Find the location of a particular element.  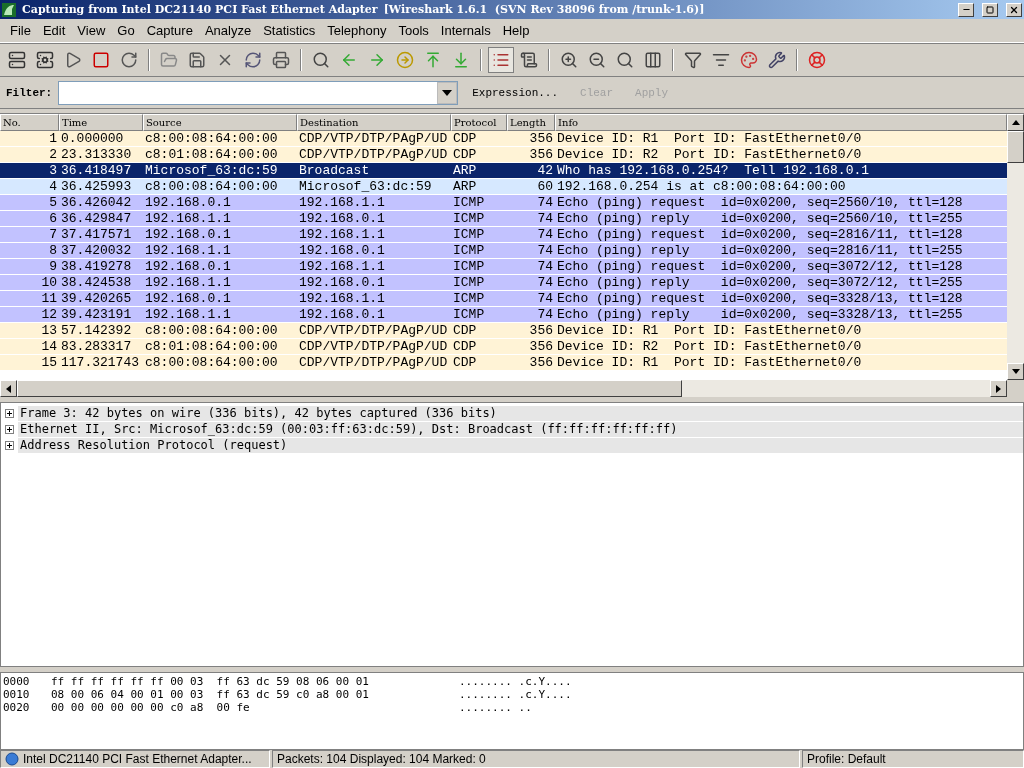

packet-row: 9 38.419278 192.168.0.1 192.168.1.1 ICMP 74 Echo (ping) request id=0x0200, seq=3072/12, ttl=128 is located at coordinates (503, 267).